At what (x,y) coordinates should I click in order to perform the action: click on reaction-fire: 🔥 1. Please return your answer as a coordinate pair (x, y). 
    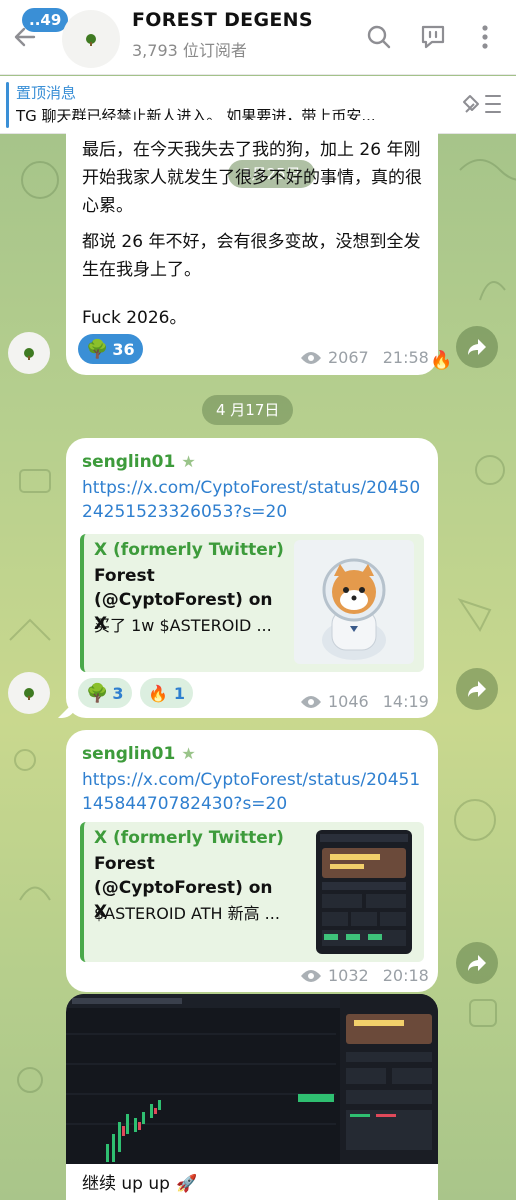
    Looking at the image, I should click on (167, 693).